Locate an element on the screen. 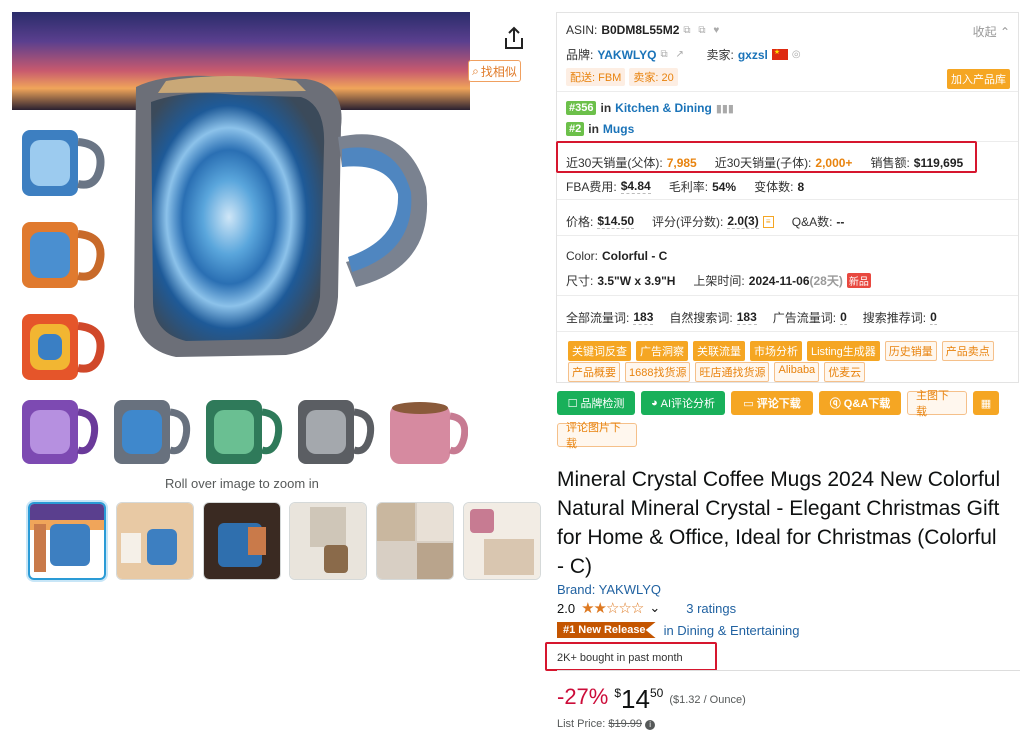 The width and height of the screenshot is (1031, 737). price-row: -27% $ 14 50 ($1.32 / Ounce) is located at coordinates (651, 699).